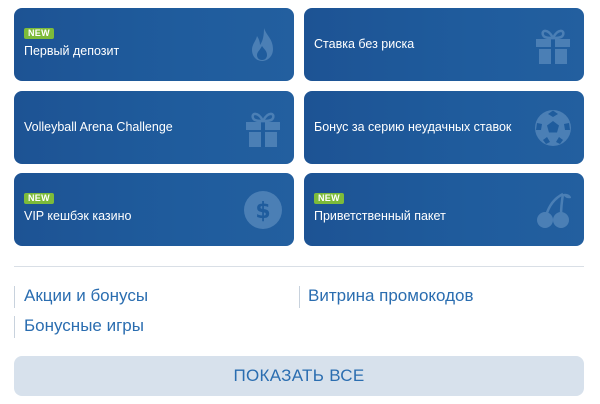 The image size is (600, 404). I want to click on promo-codes-link: Витрина промокодов, so click(391, 296).